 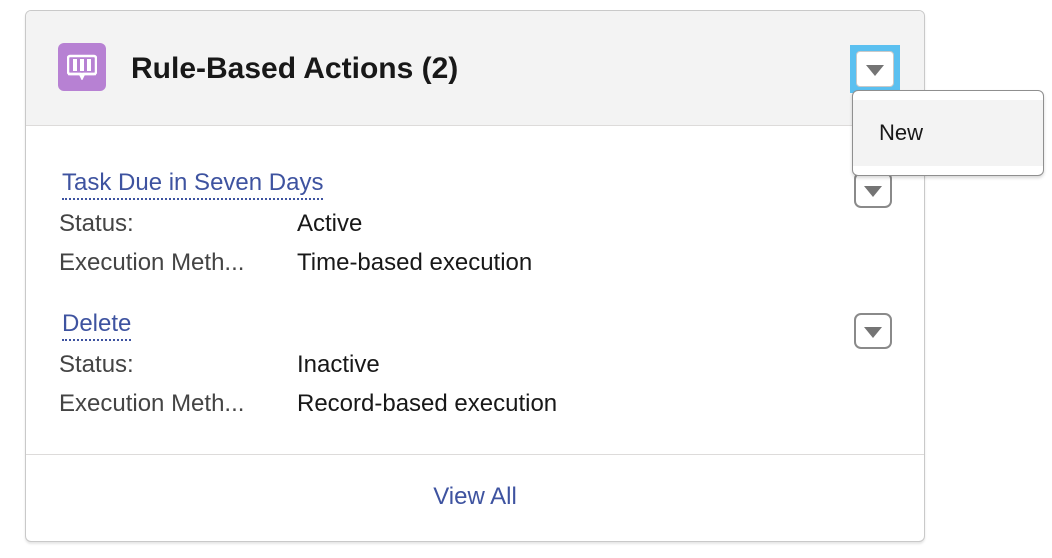 I want to click on header-menu-button-face, so click(x=875, y=69).